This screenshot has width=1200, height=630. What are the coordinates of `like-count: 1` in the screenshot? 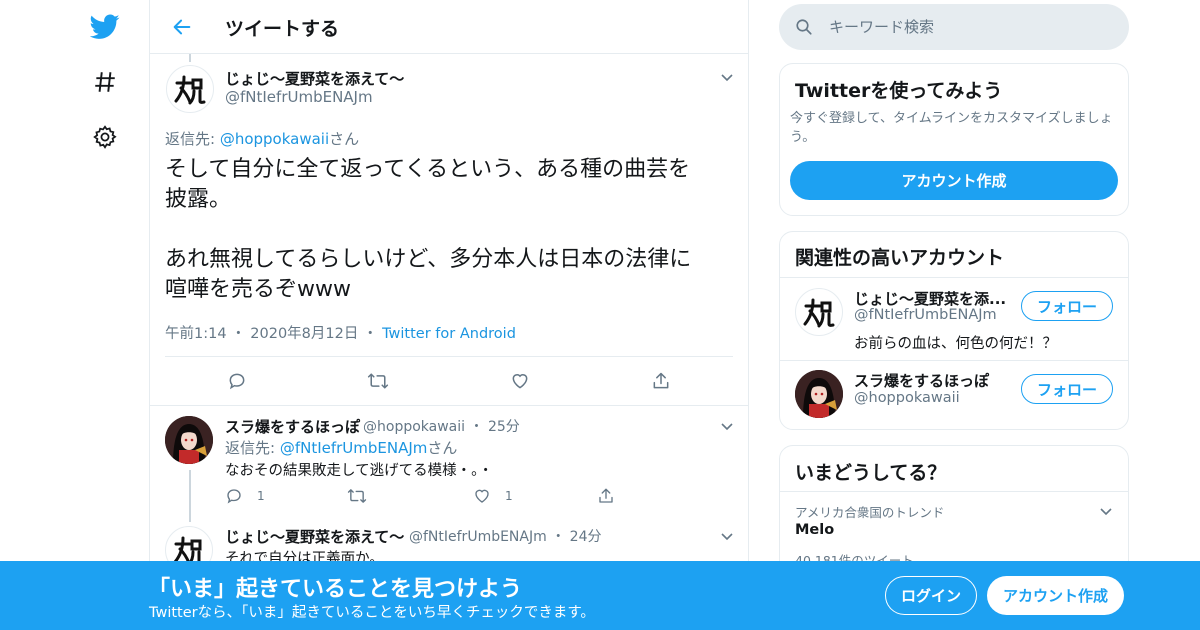 It's located at (509, 496).